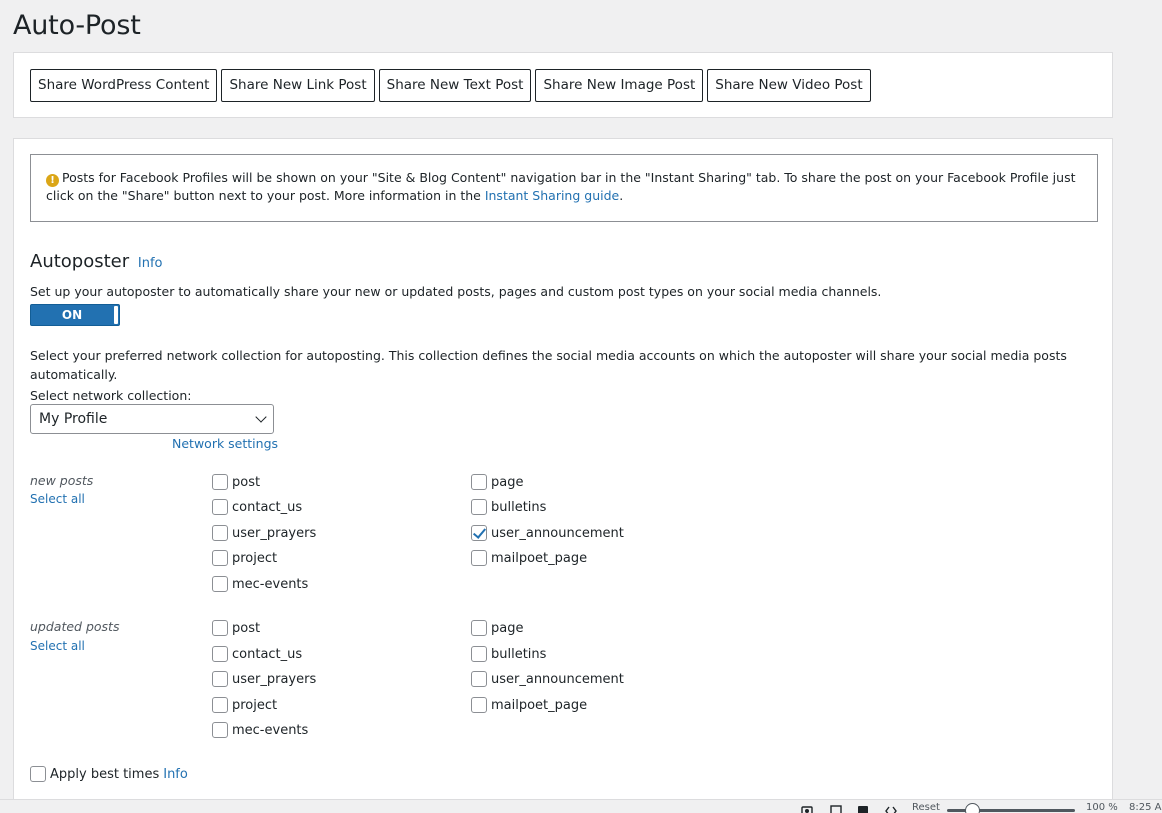 This screenshot has height=813, width=1162. What do you see at coordinates (52, 180) in the screenshot?
I see `warning-icon: !` at bounding box center [52, 180].